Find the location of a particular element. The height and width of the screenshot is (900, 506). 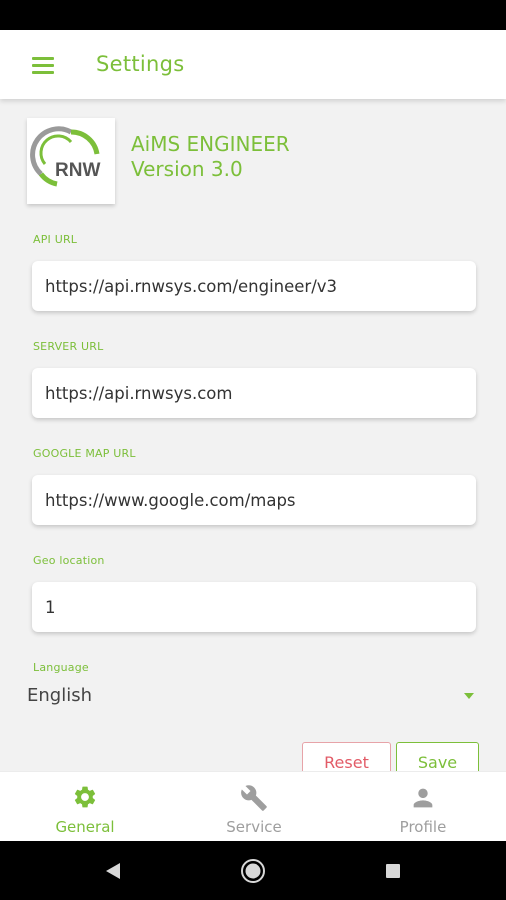

reset-button: Reset is located at coordinates (346, 756).